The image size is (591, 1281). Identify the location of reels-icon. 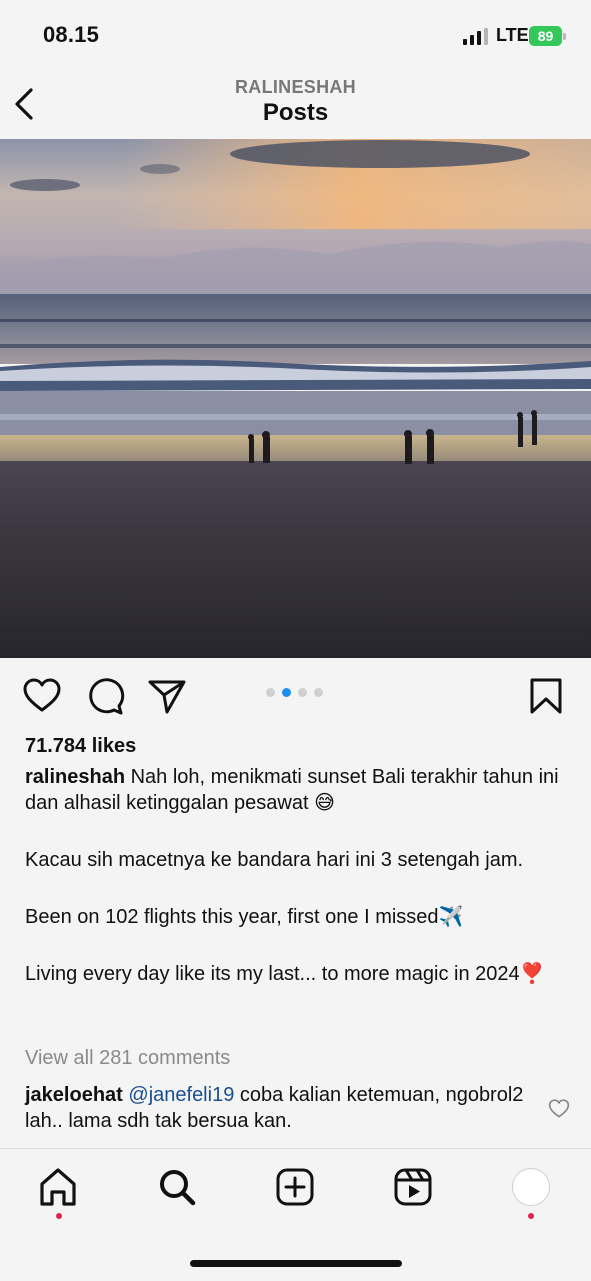
(413, 1187).